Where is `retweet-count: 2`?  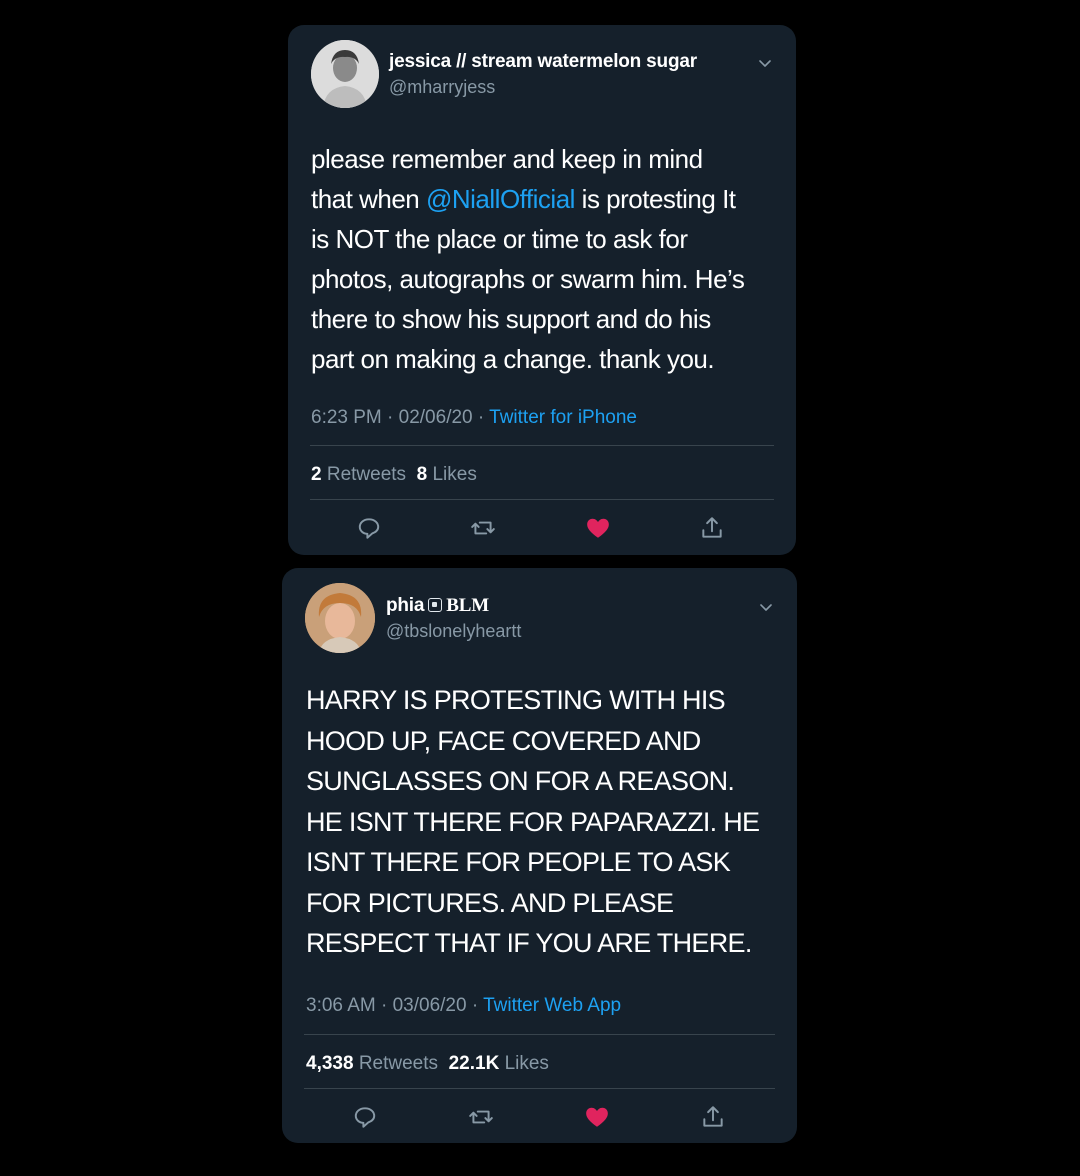
retweet-count: 2 is located at coordinates (316, 474).